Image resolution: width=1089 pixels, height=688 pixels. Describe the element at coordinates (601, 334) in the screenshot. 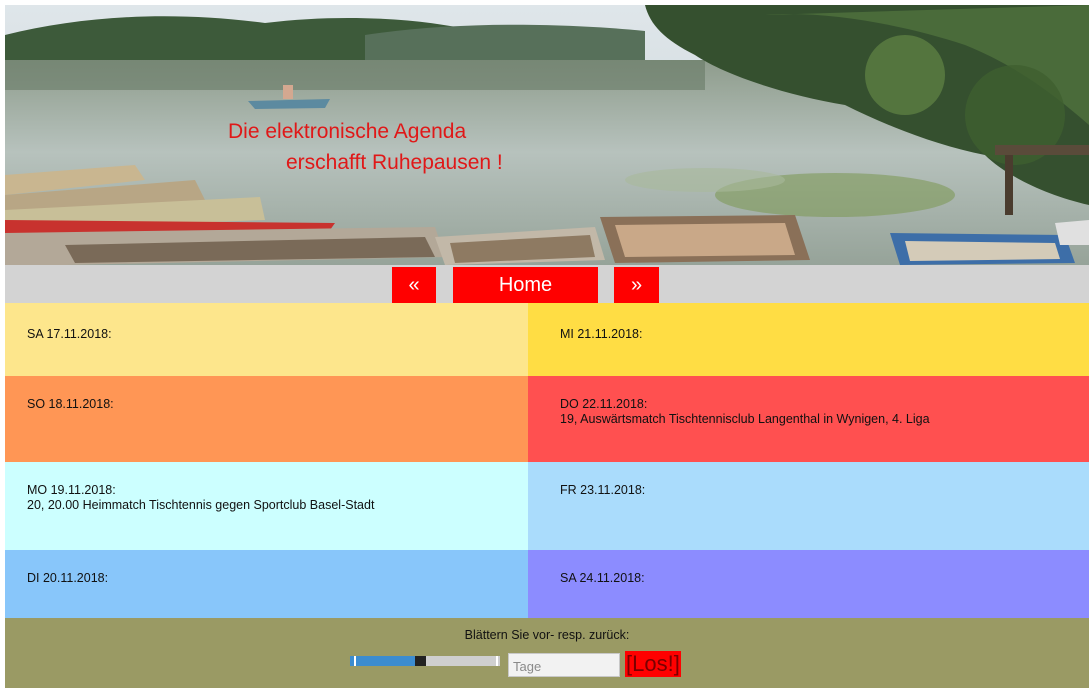

I see `agenda-date: MI 21.11.2018:` at that location.